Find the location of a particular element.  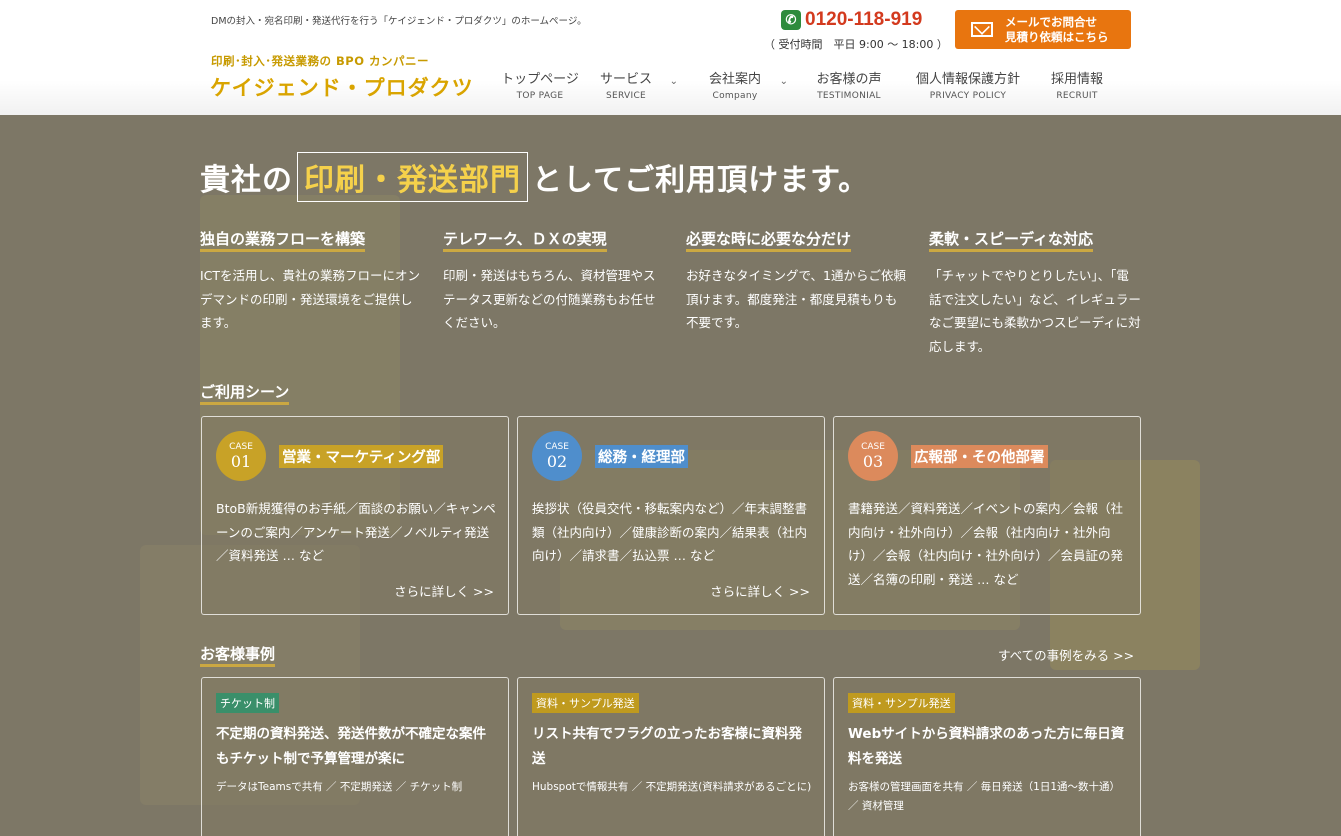

mail-icon is located at coordinates (982, 29).